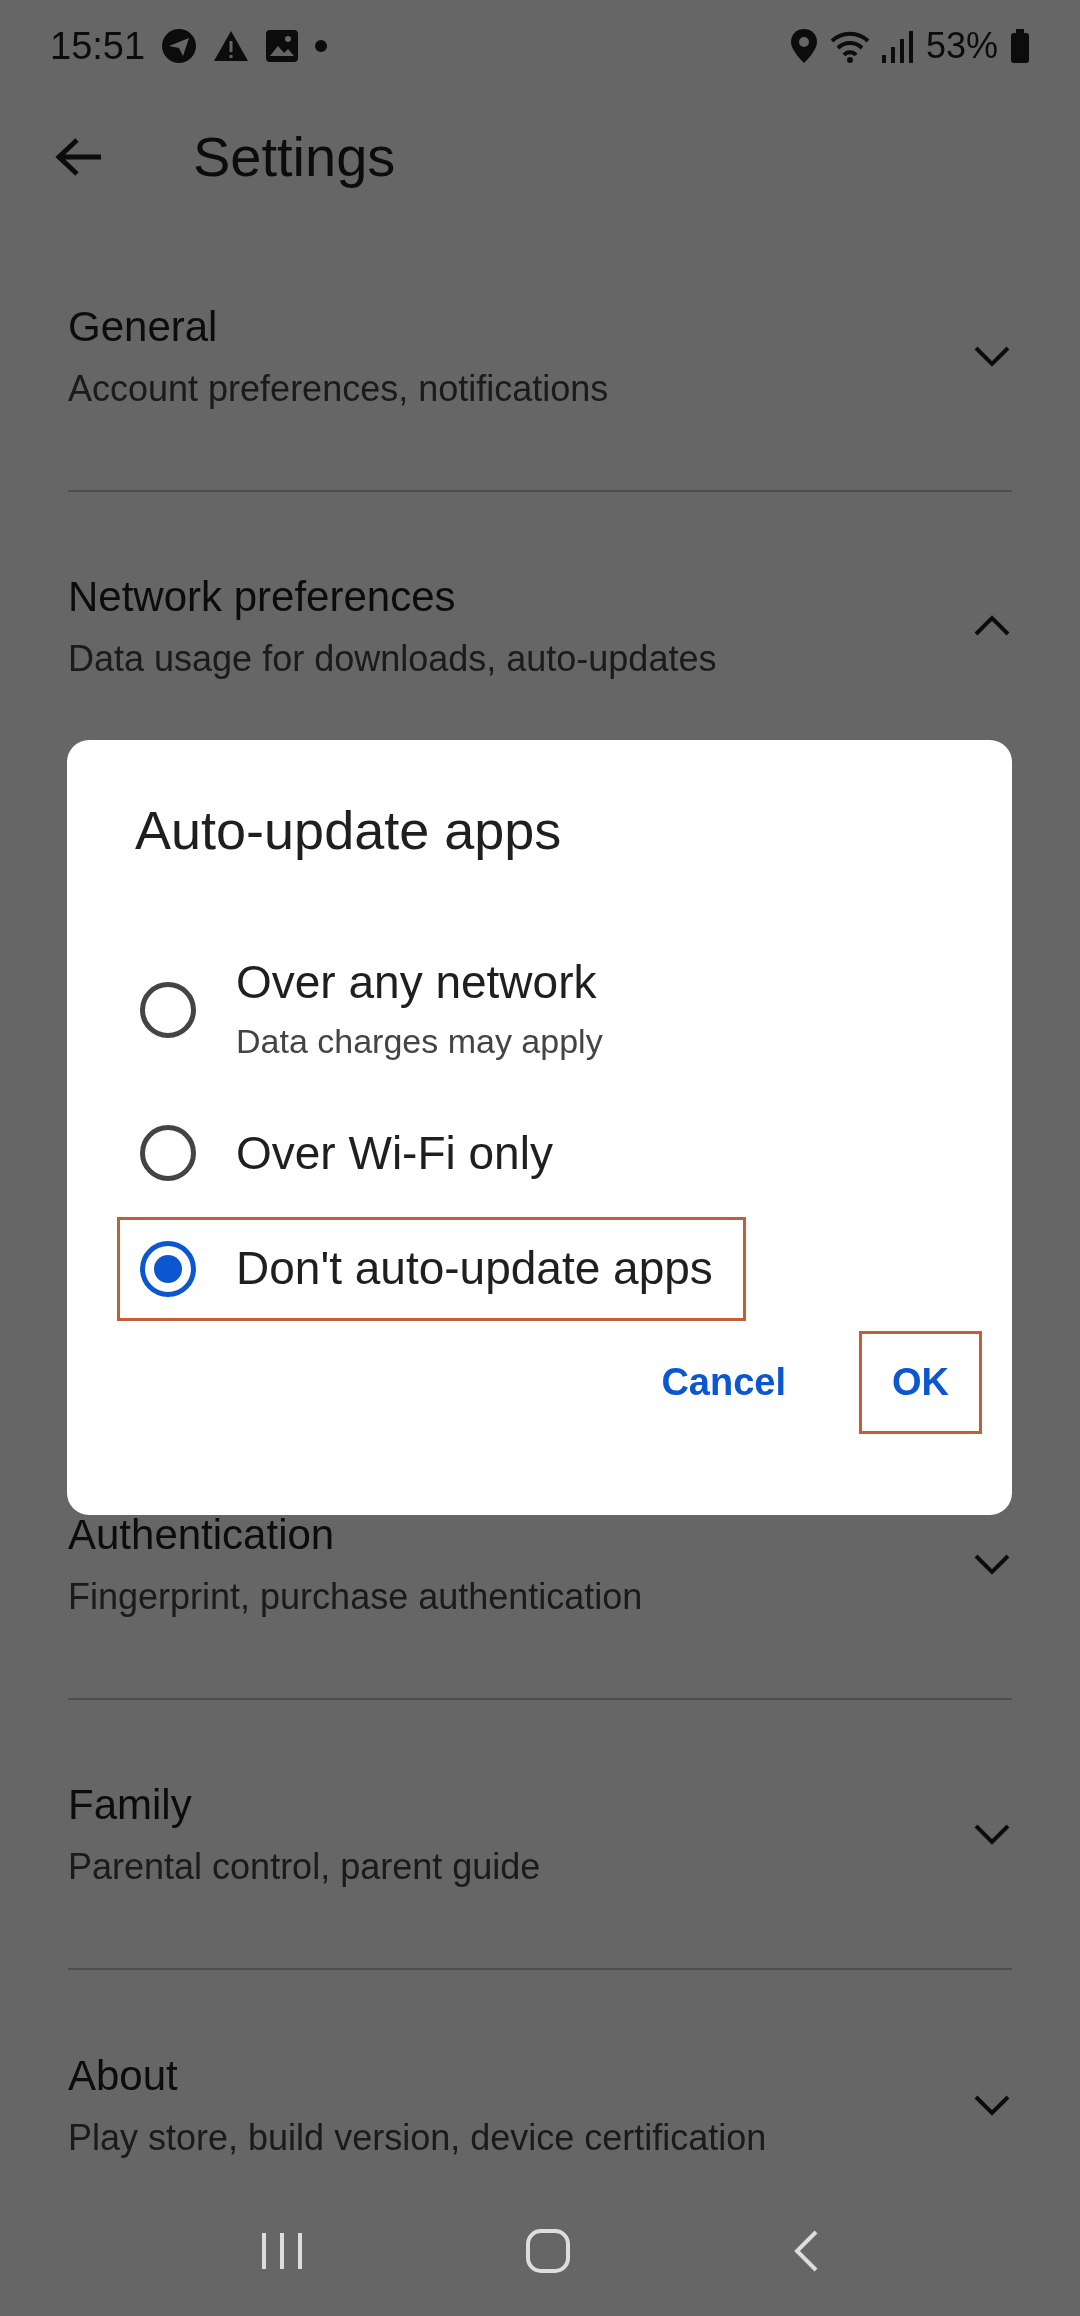 This screenshot has width=1080, height=2316. I want to click on radio-option: Over Wi-Fi only, so click(351, 1153).